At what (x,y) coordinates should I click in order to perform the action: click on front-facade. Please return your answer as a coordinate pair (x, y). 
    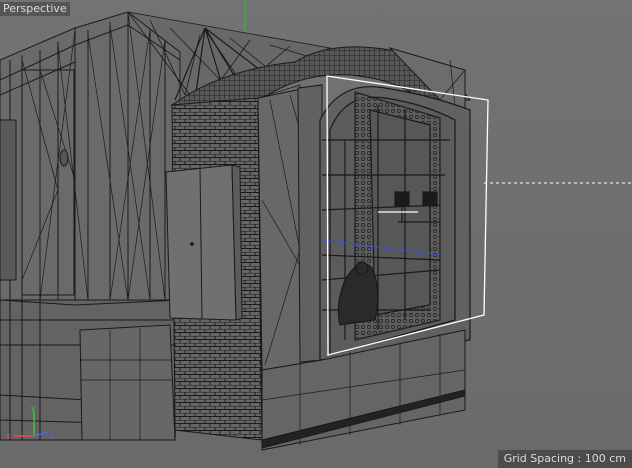
    Looking at the image, I should click on (290, 227).